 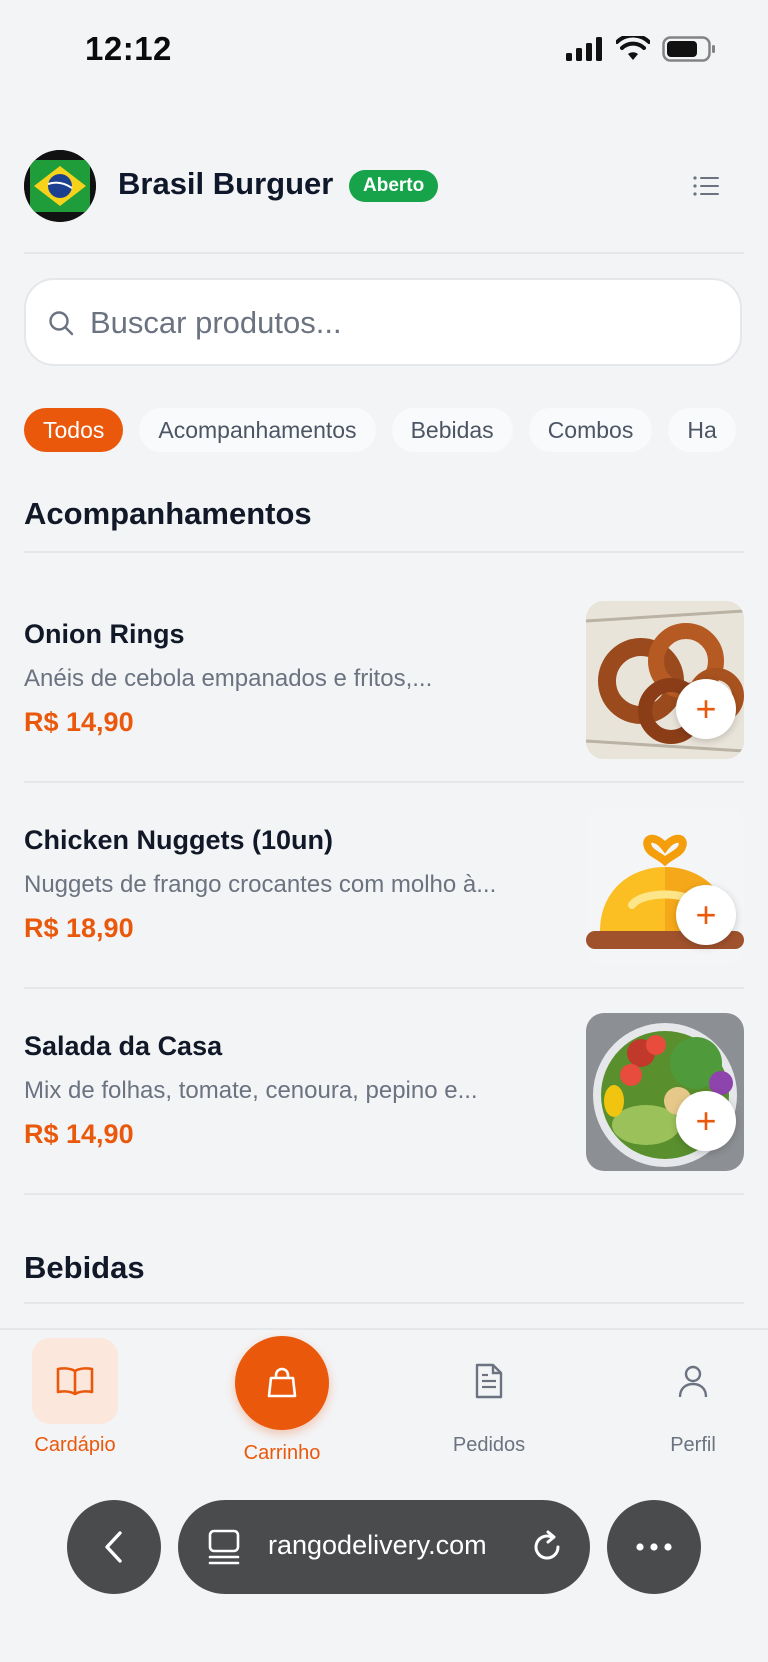 I want to click on cart-button, so click(x=282, y=1383).